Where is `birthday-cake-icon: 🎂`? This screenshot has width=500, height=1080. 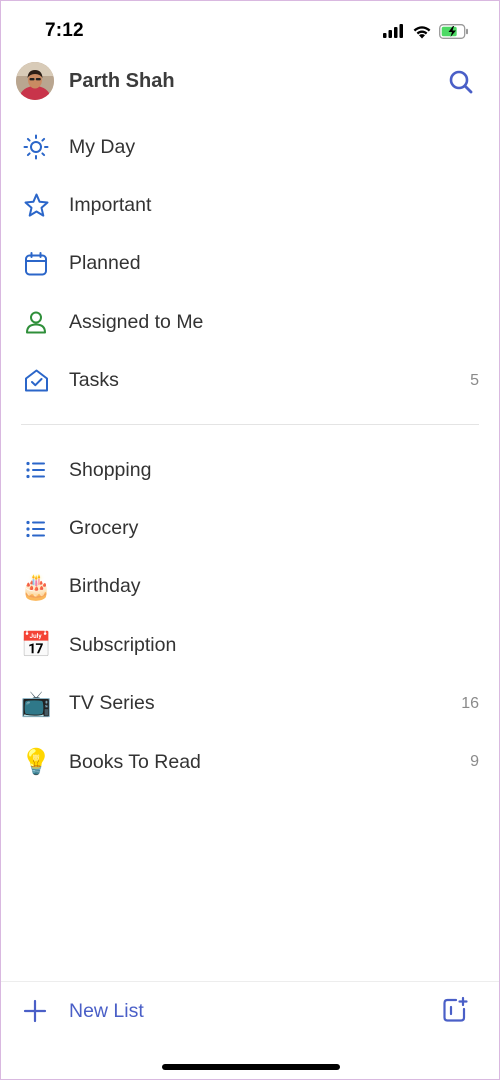 birthday-cake-icon: 🎂 is located at coordinates (36, 586).